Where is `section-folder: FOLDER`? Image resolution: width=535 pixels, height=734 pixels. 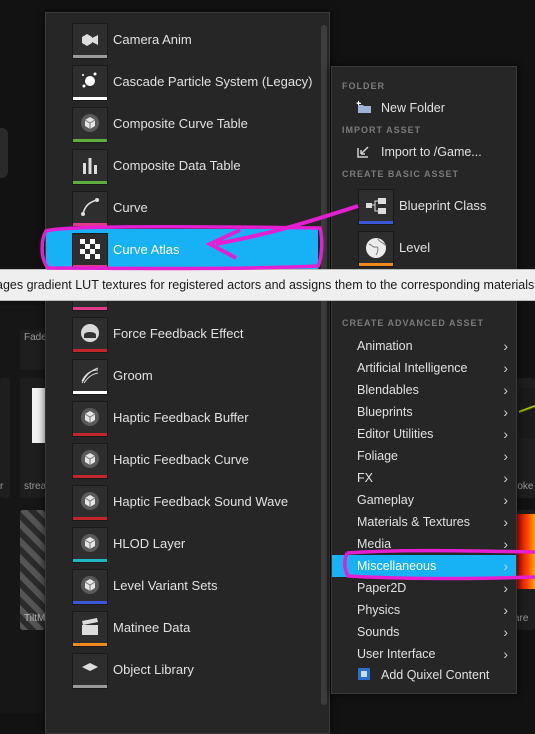 section-folder: FOLDER is located at coordinates (363, 86).